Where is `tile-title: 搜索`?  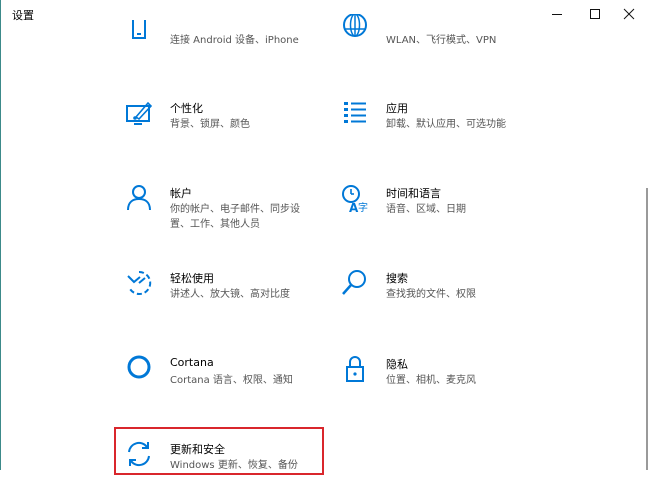
tile-title: 搜索 is located at coordinates (397, 278).